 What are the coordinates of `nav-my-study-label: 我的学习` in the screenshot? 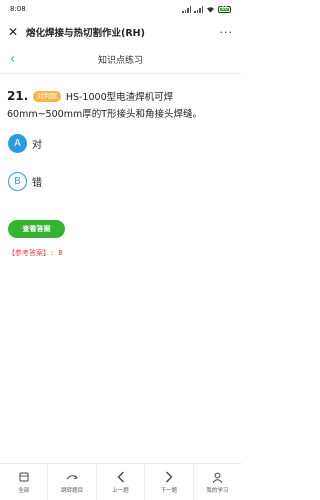 It's located at (217, 491).